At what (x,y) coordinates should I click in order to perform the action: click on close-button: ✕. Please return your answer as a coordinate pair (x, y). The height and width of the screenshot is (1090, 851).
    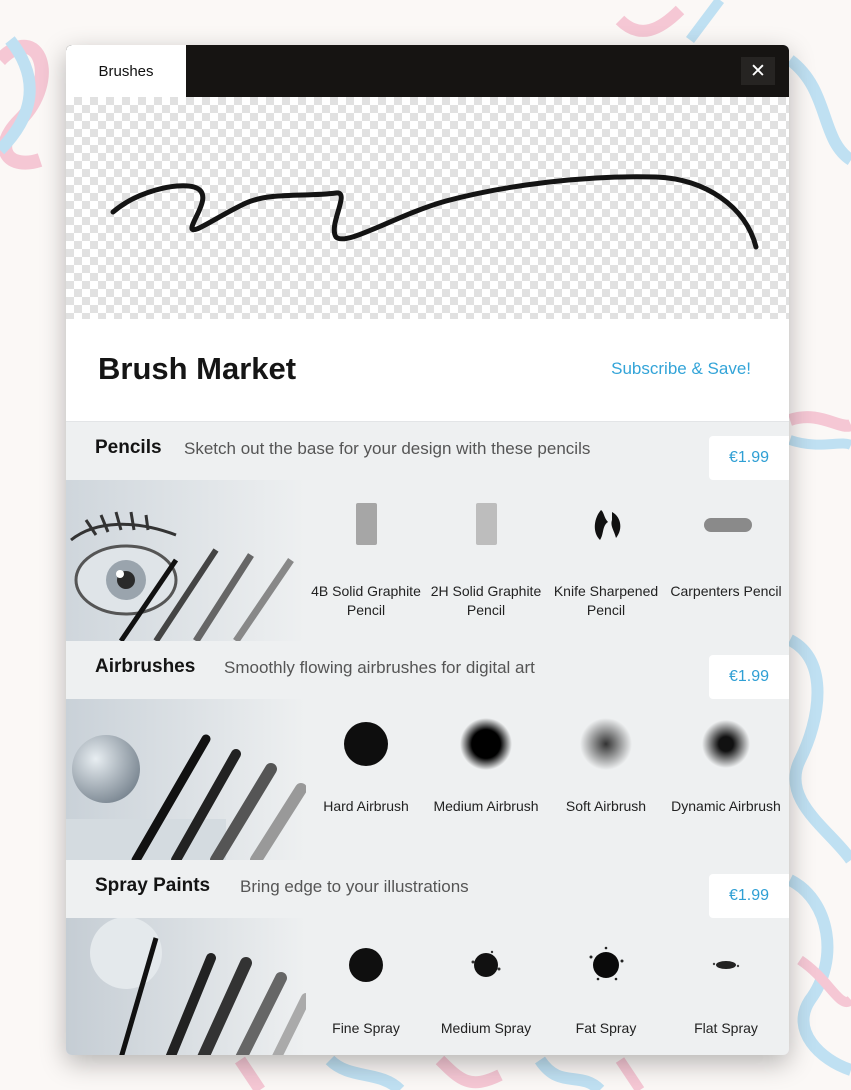
    Looking at the image, I should click on (758, 71).